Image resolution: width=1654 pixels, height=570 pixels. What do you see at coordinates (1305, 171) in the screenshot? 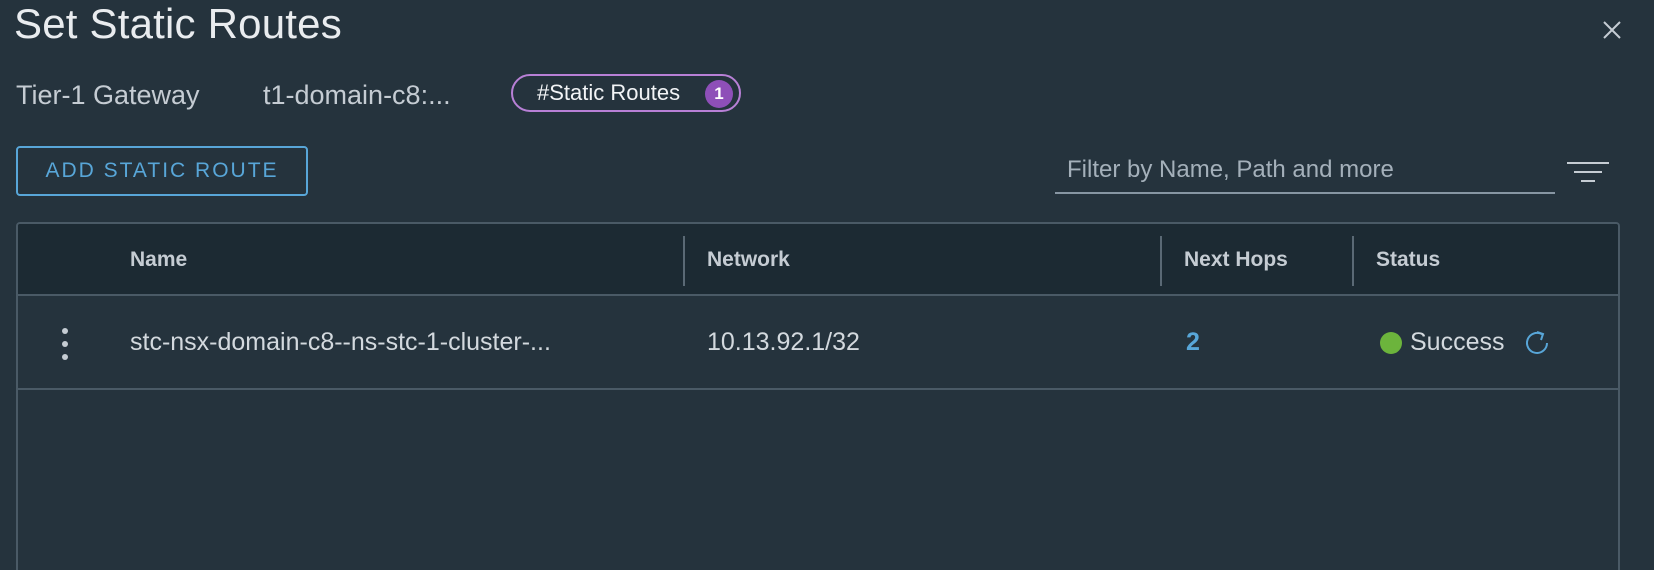
I see `filter-input` at bounding box center [1305, 171].